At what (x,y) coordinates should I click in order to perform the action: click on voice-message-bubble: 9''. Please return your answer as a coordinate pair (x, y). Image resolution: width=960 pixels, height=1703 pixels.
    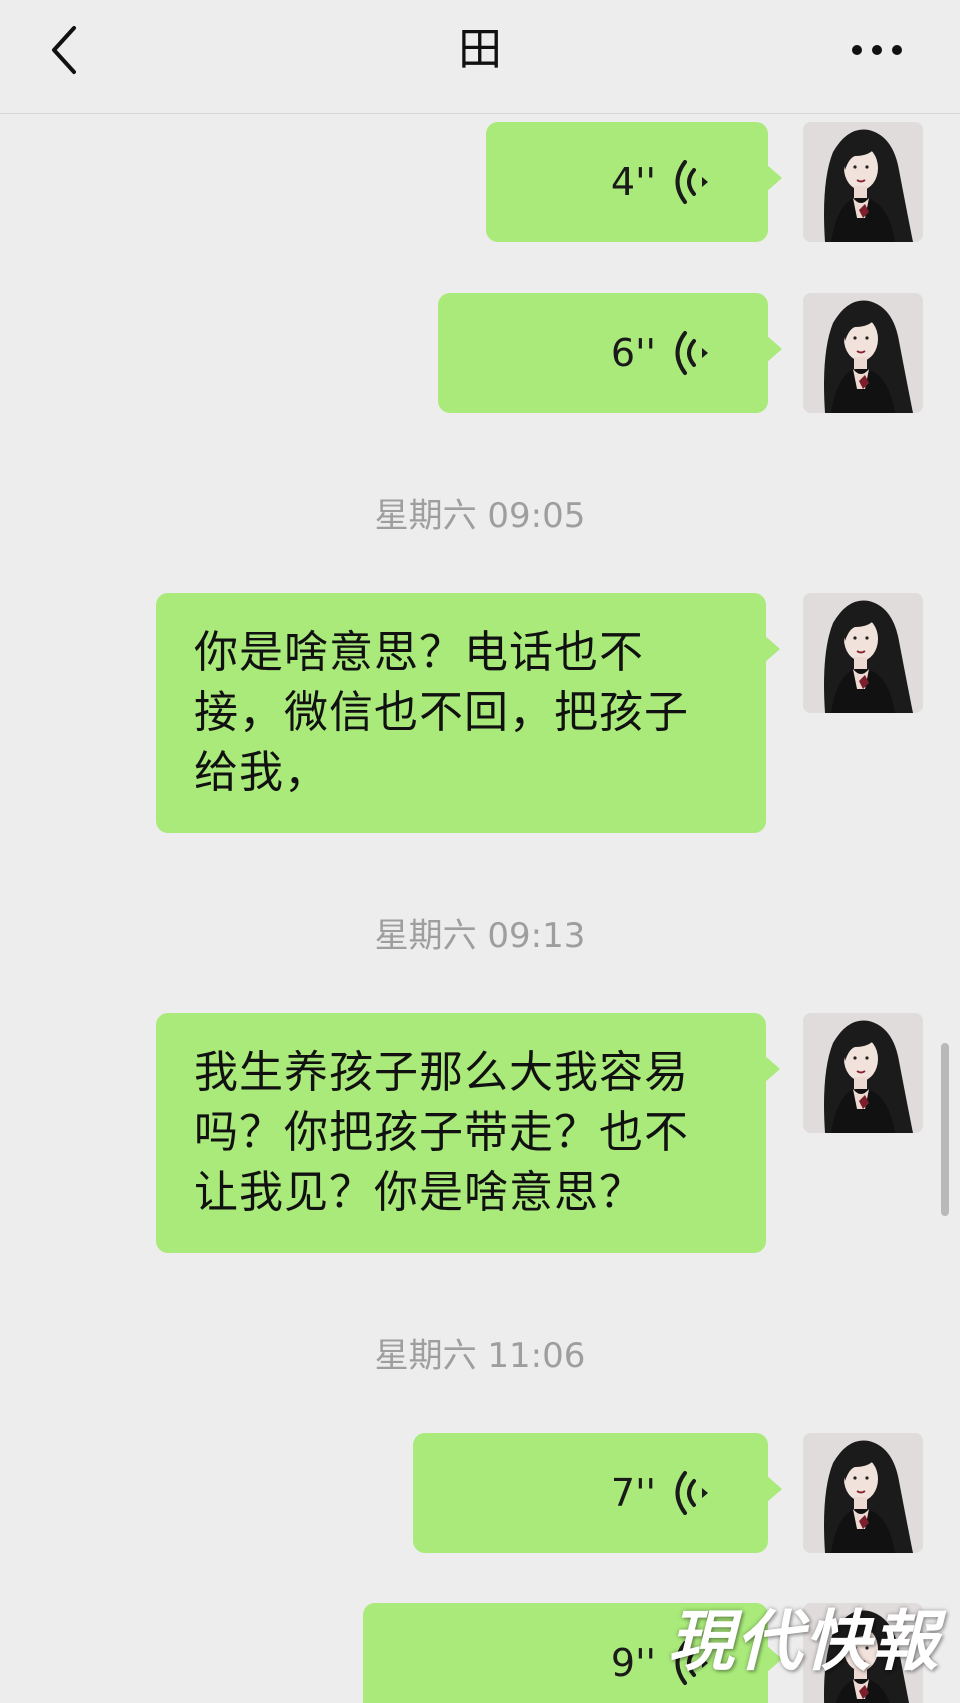
    Looking at the image, I should click on (572, 1653).